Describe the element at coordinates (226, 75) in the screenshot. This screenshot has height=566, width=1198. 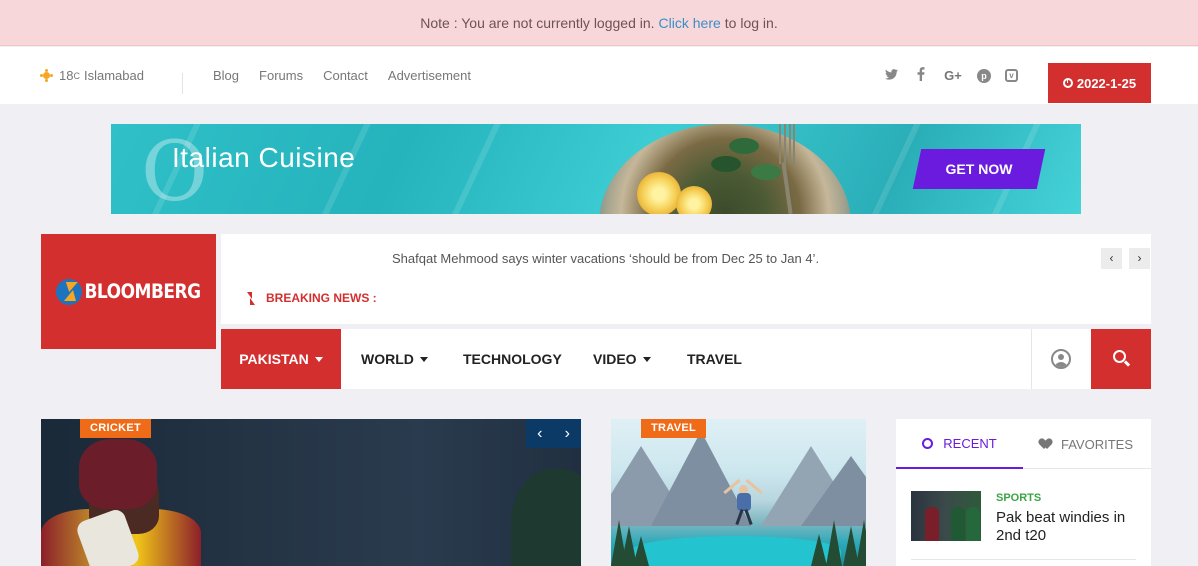
I see `topnav-blog: Blog` at that location.